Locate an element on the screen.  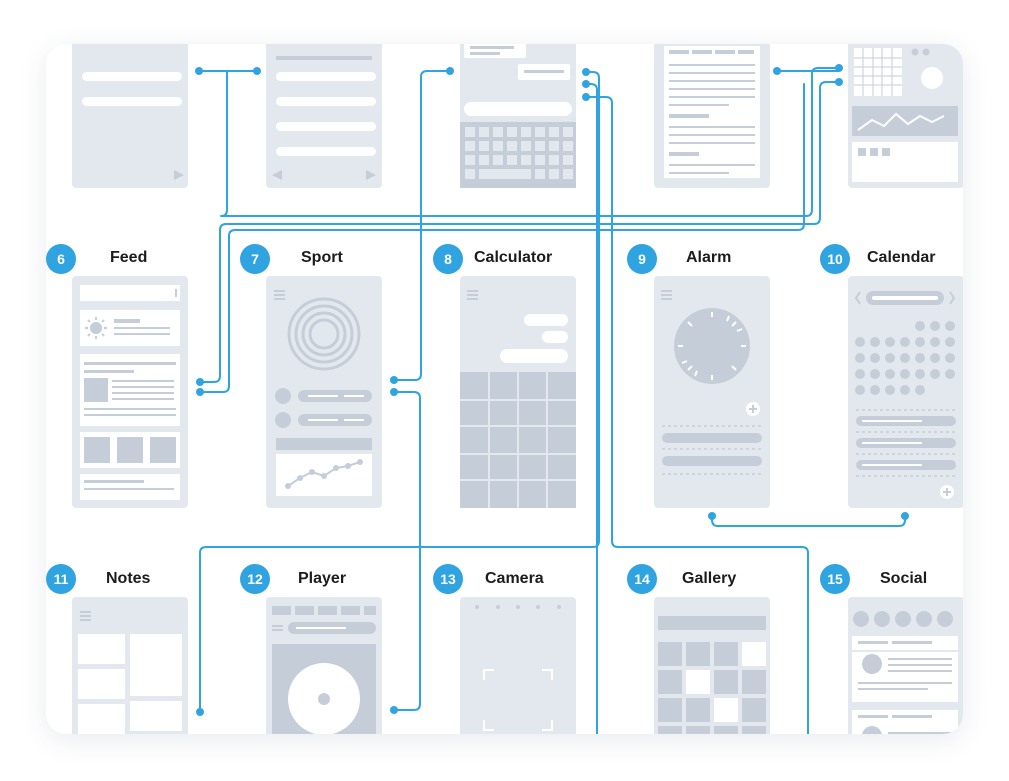
player-title: Player is located at coordinates (322, 578).